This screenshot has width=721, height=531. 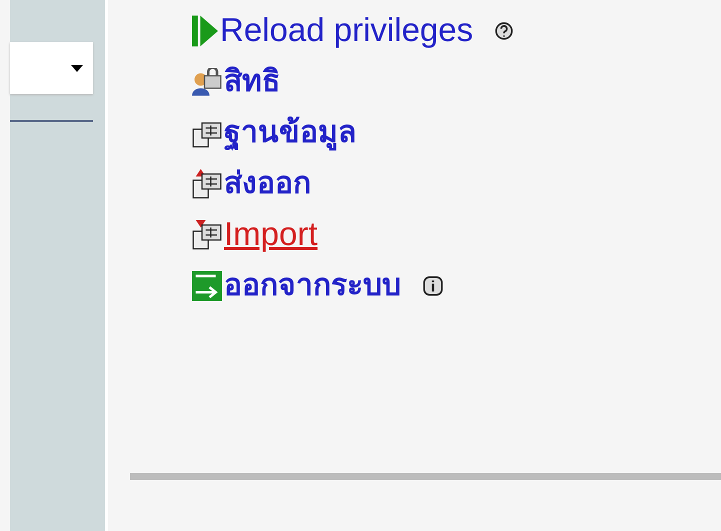 I want to click on exit-icon, so click(x=207, y=285).